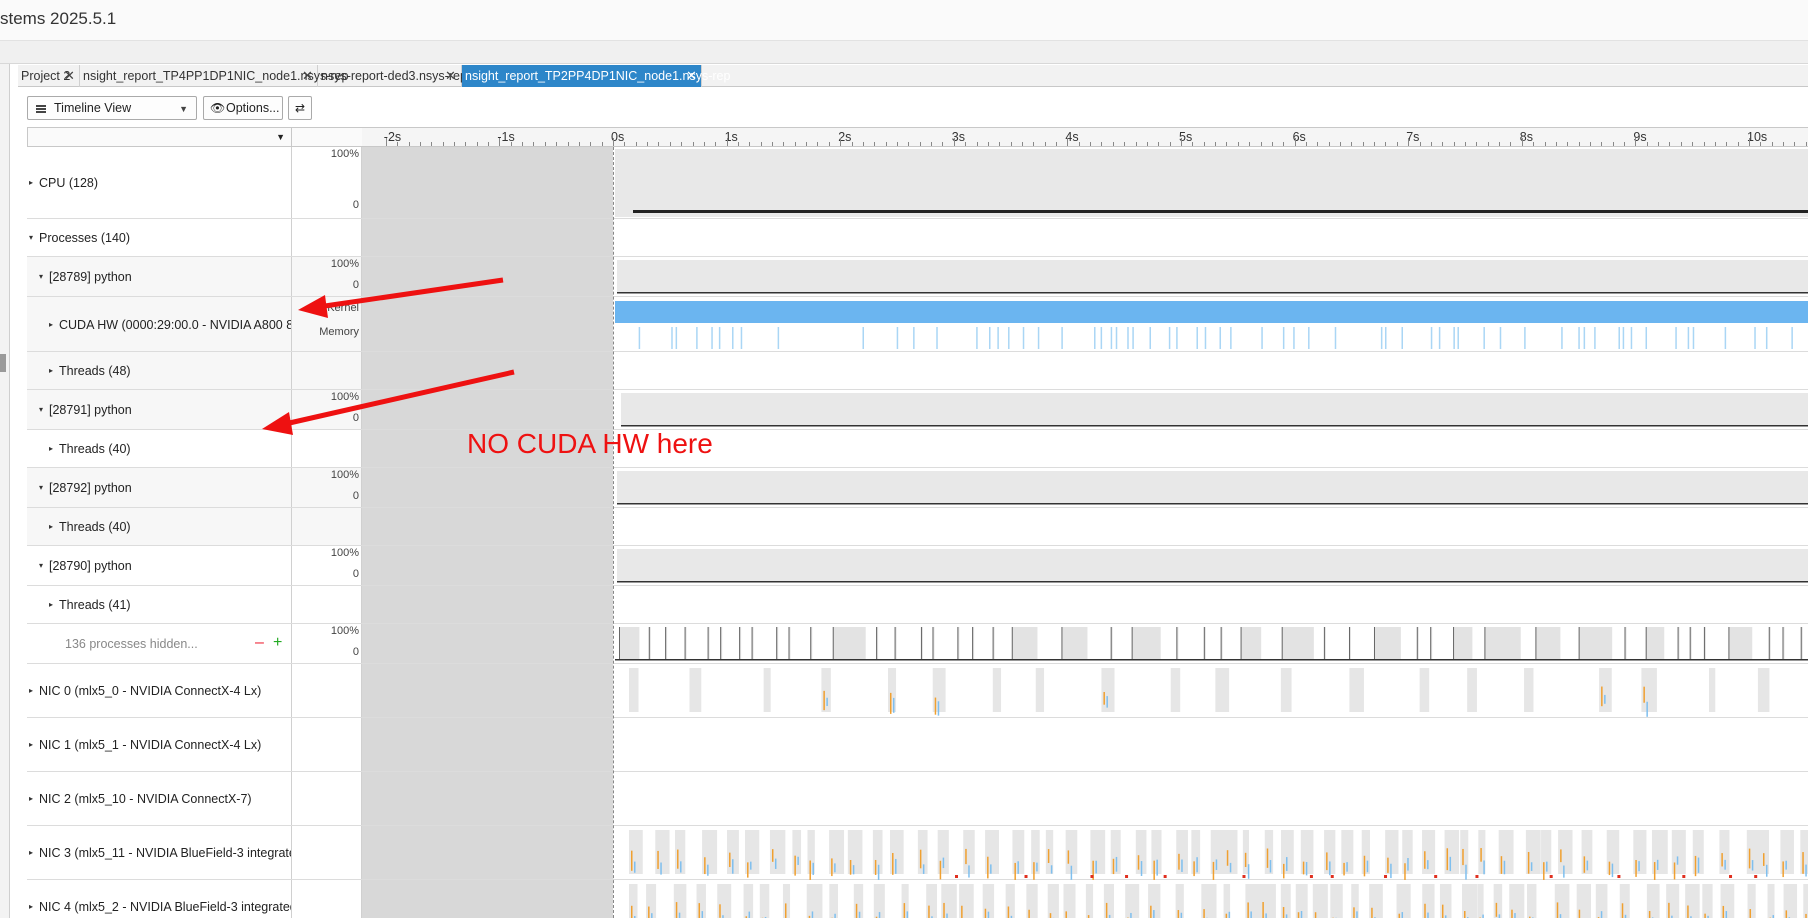 The width and height of the screenshot is (1808, 918). I want to click on row-name-cell: ▸ NIC 2 (mlx5_10 - NVIDIA ConnectX-7), so click(159, 798).